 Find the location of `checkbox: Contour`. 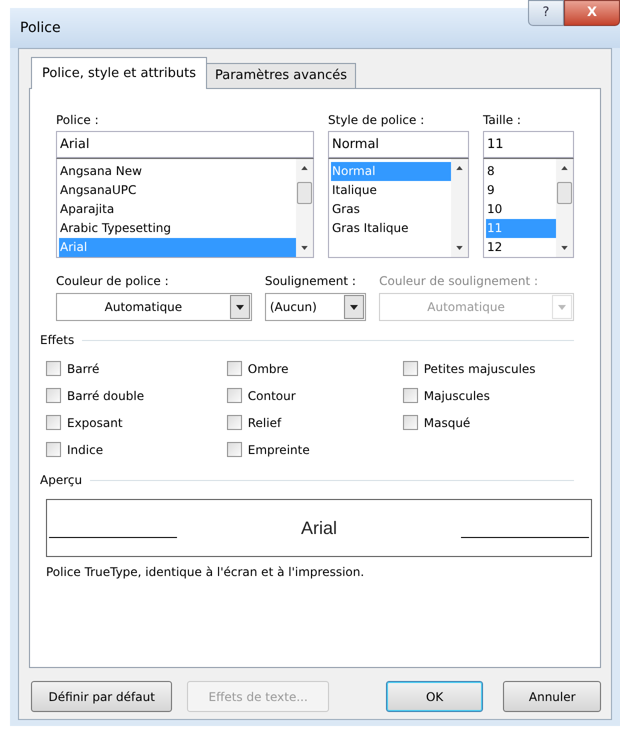

checkbox: Contour is located at coordinates (314, 395).